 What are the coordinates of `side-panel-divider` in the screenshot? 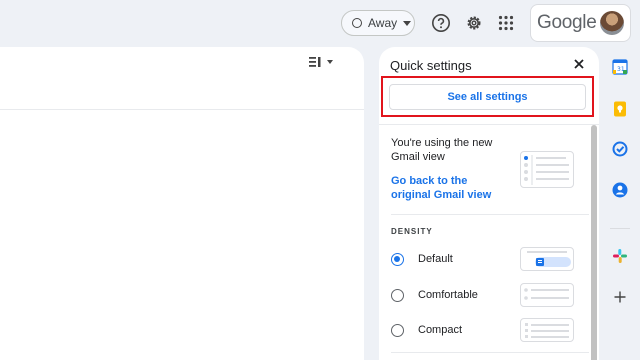 It's located at (620, 228).